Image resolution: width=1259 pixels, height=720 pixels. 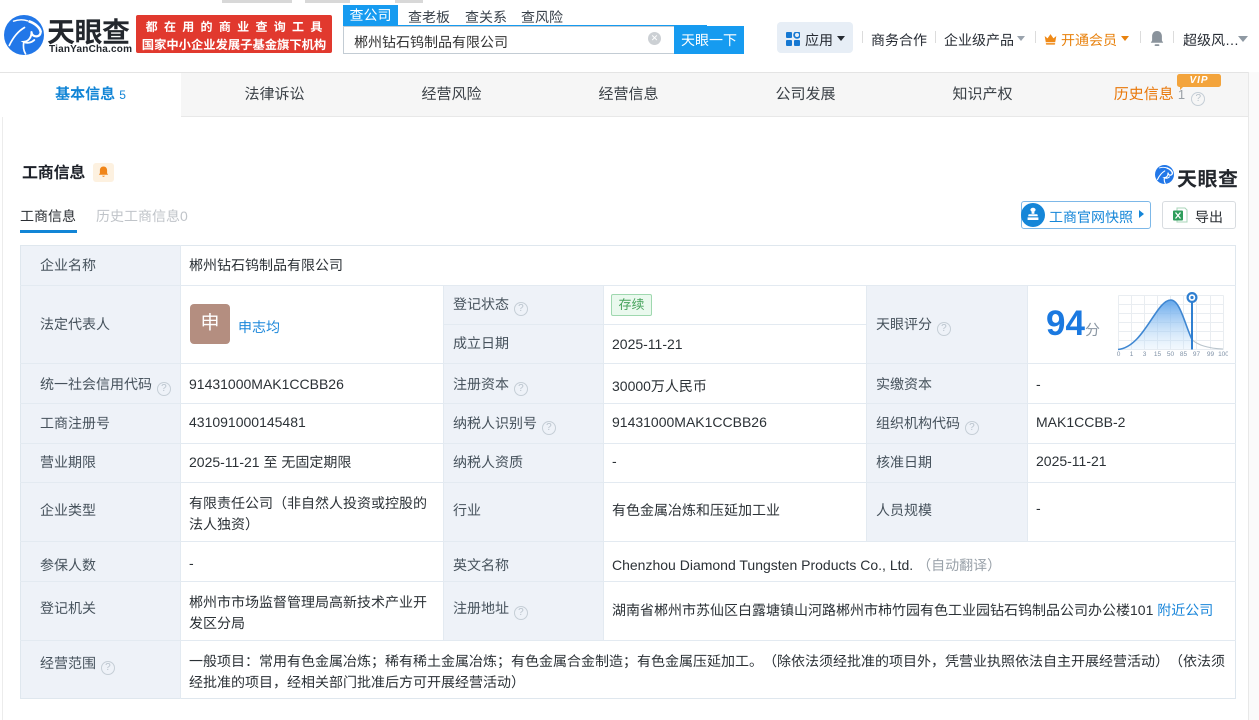 What do you see at coordinates (1119, 354) in the screenshot?
I see `svg-text: 0` at bounding box center [1119, 354].